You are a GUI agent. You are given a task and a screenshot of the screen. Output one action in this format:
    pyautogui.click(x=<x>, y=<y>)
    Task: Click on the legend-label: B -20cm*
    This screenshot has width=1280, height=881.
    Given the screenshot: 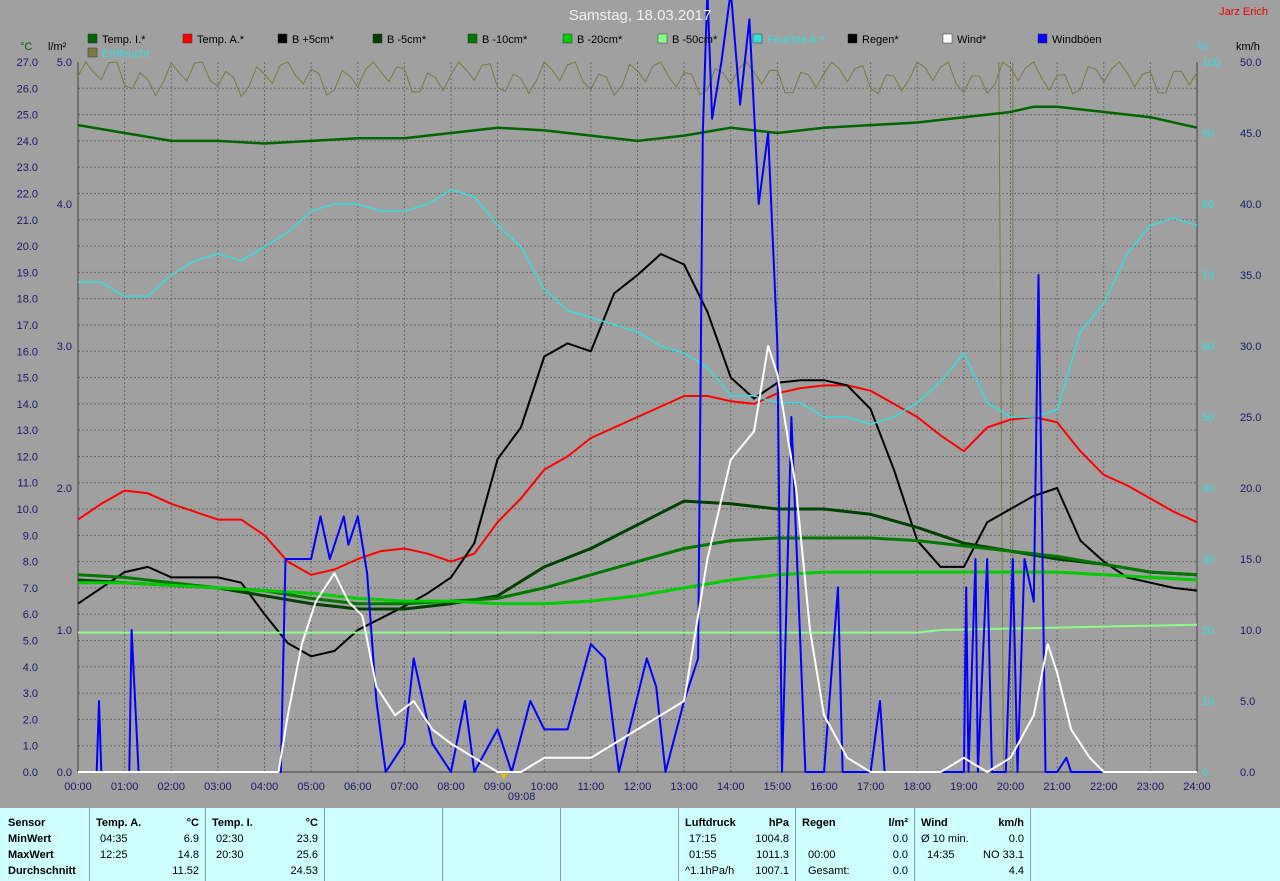 What is the action you would take?
    pyautogui.click(x=600, y=40)
    